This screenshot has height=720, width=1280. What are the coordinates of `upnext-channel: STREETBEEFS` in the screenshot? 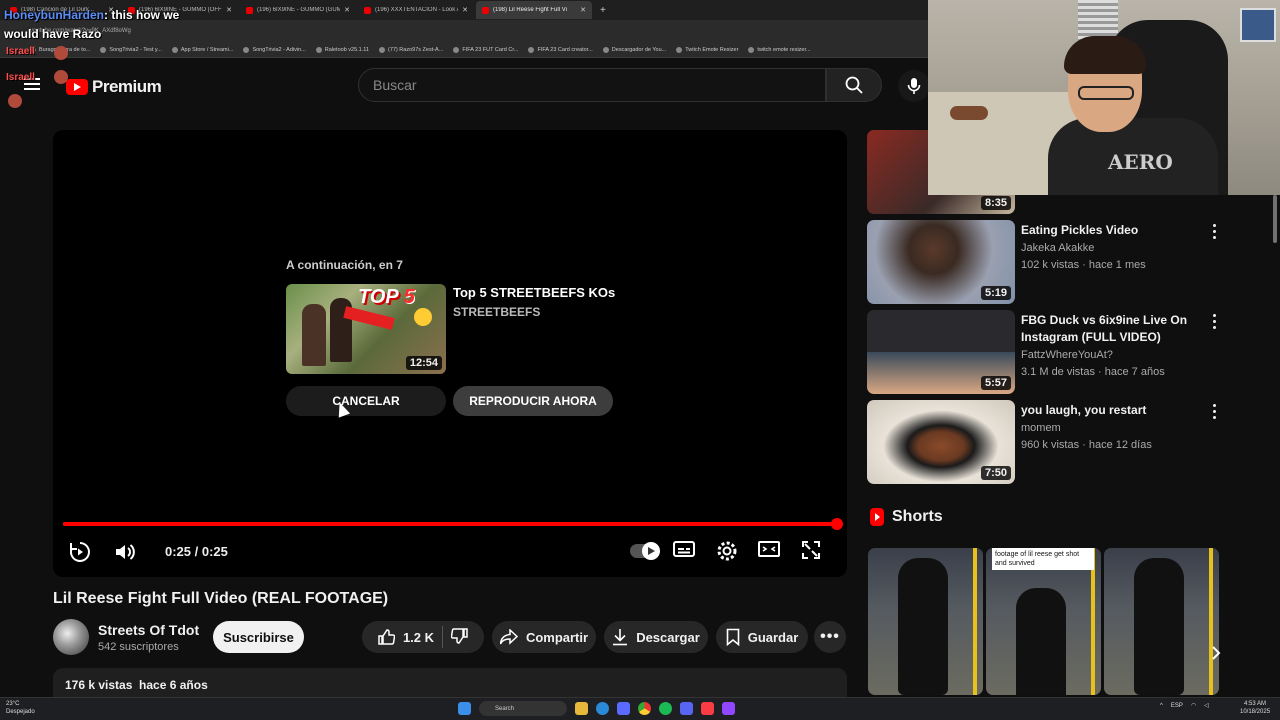 It's located at (497, 312).